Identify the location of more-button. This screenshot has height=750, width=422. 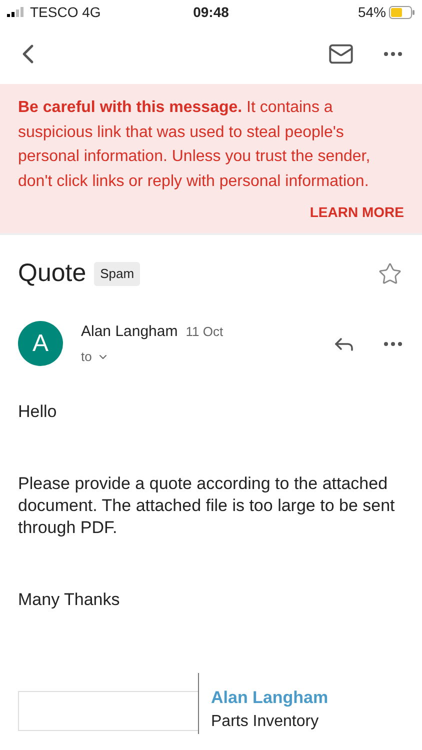
(393, 54).